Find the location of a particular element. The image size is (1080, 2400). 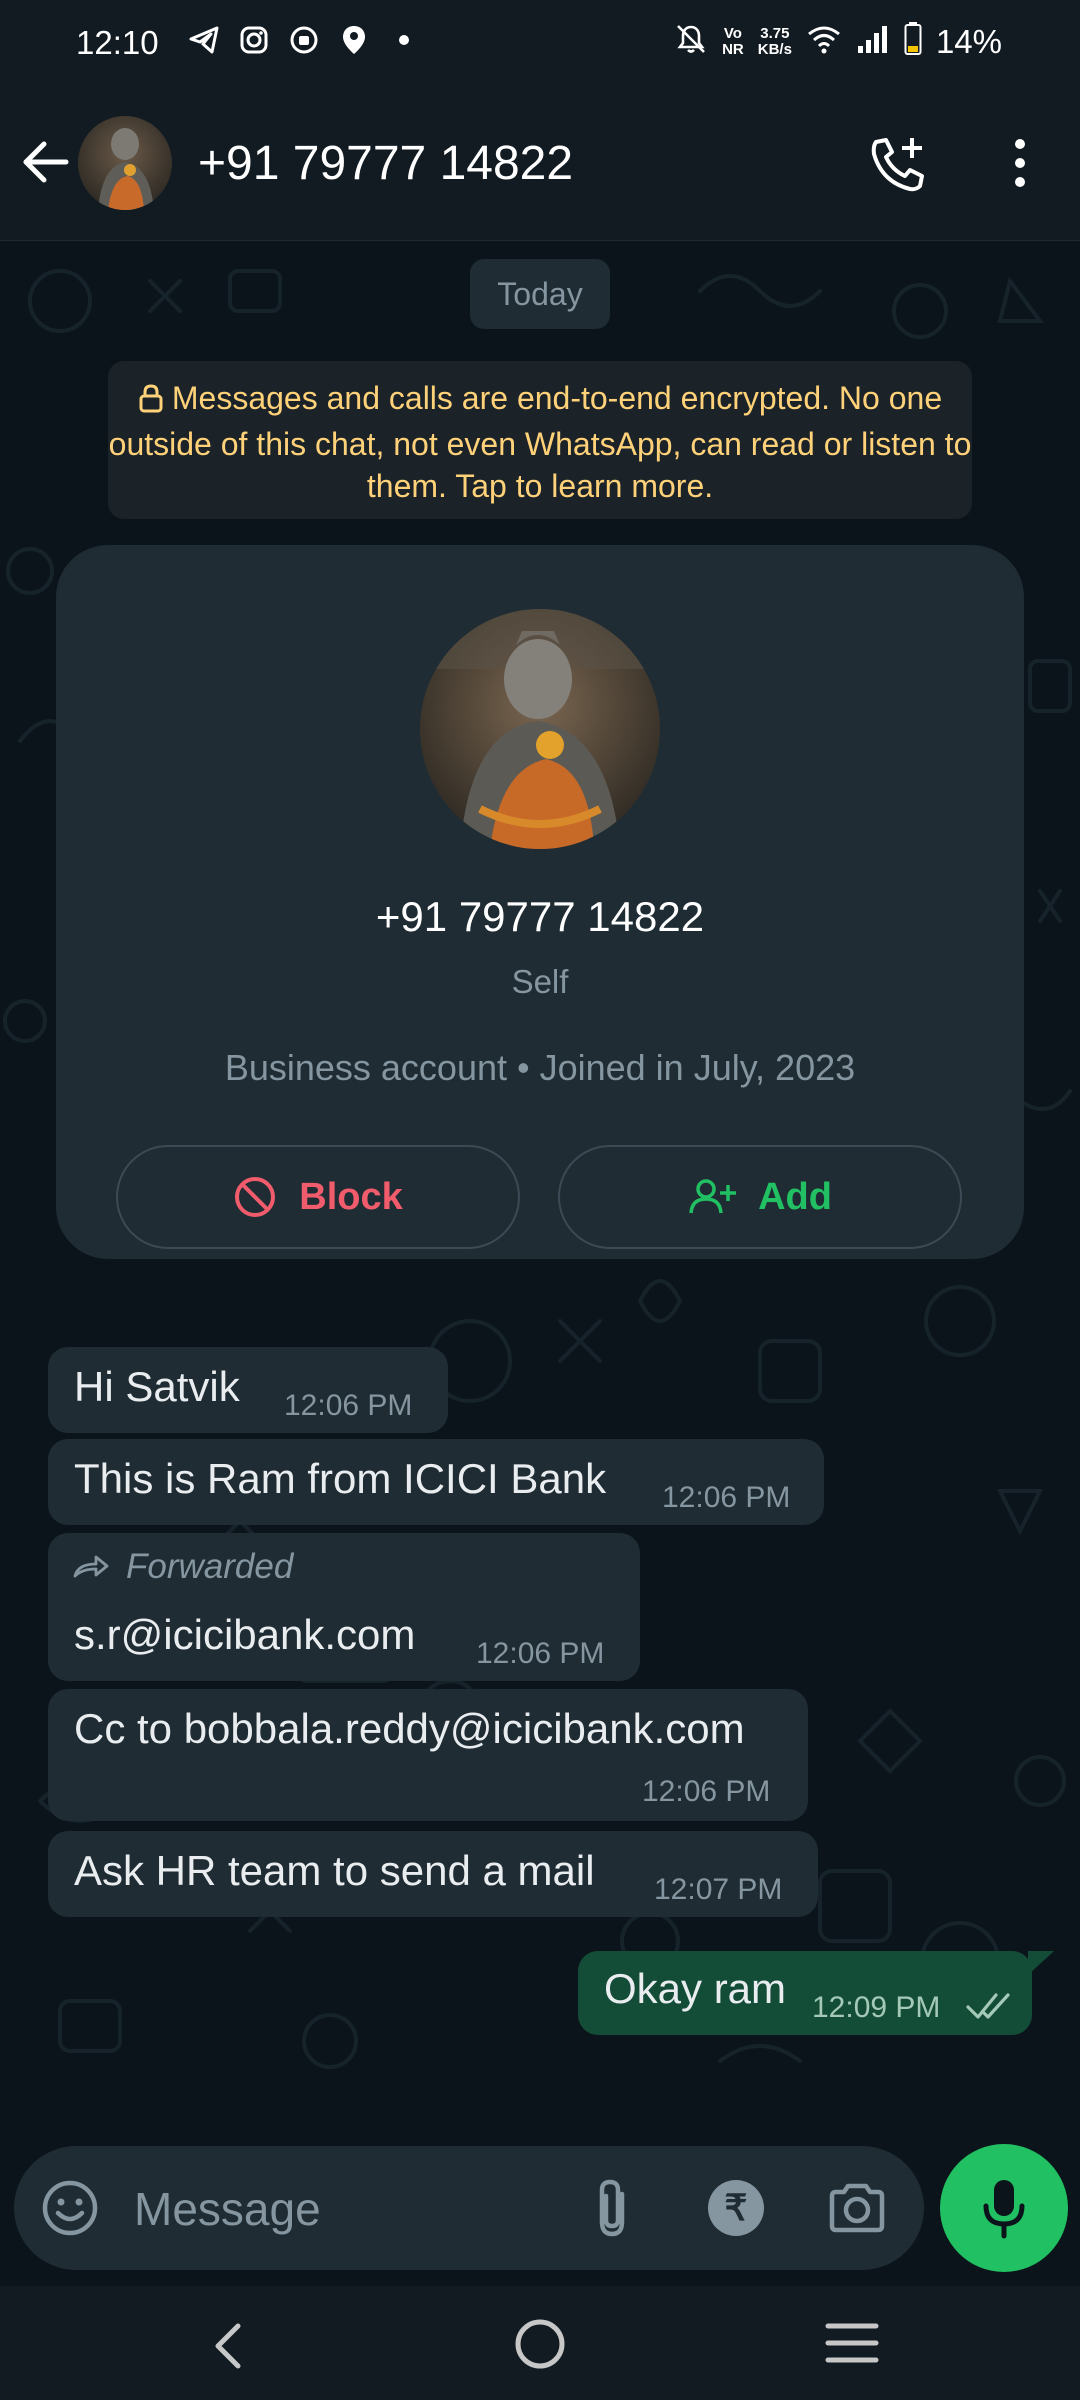

message-time: 12:07 PM is located at coordinates (718, 1889).